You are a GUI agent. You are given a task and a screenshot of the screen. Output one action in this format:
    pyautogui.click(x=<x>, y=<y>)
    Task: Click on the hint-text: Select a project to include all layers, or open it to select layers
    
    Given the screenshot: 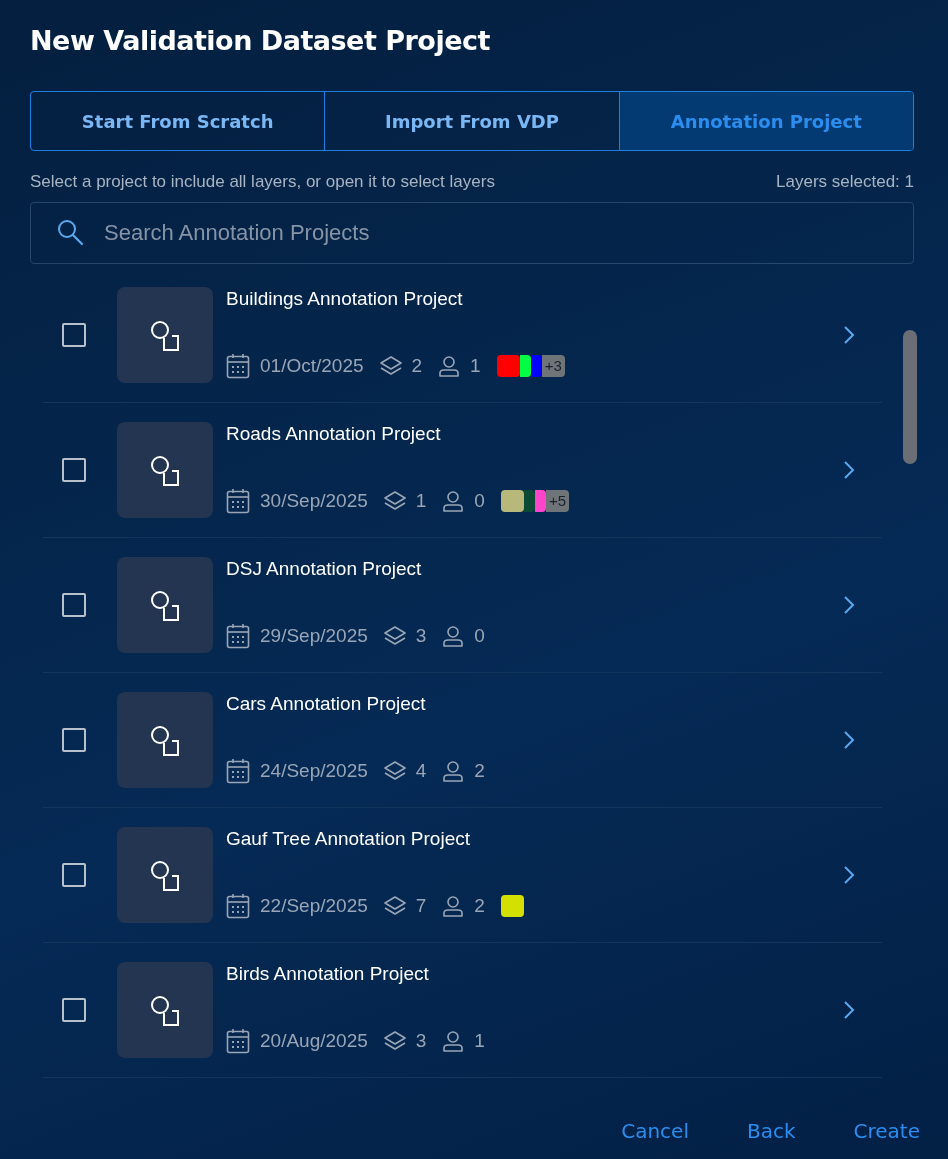 What is the action you would take?
    pyautogui.click(x=262, y=182)
    